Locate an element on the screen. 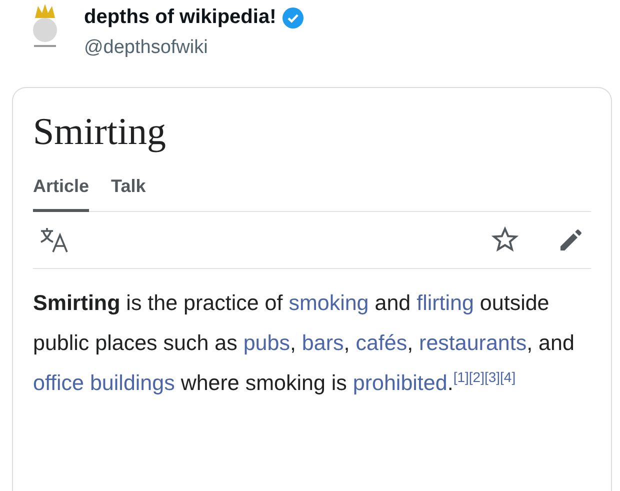  article-link: bars is located at coordinates (323, 342).